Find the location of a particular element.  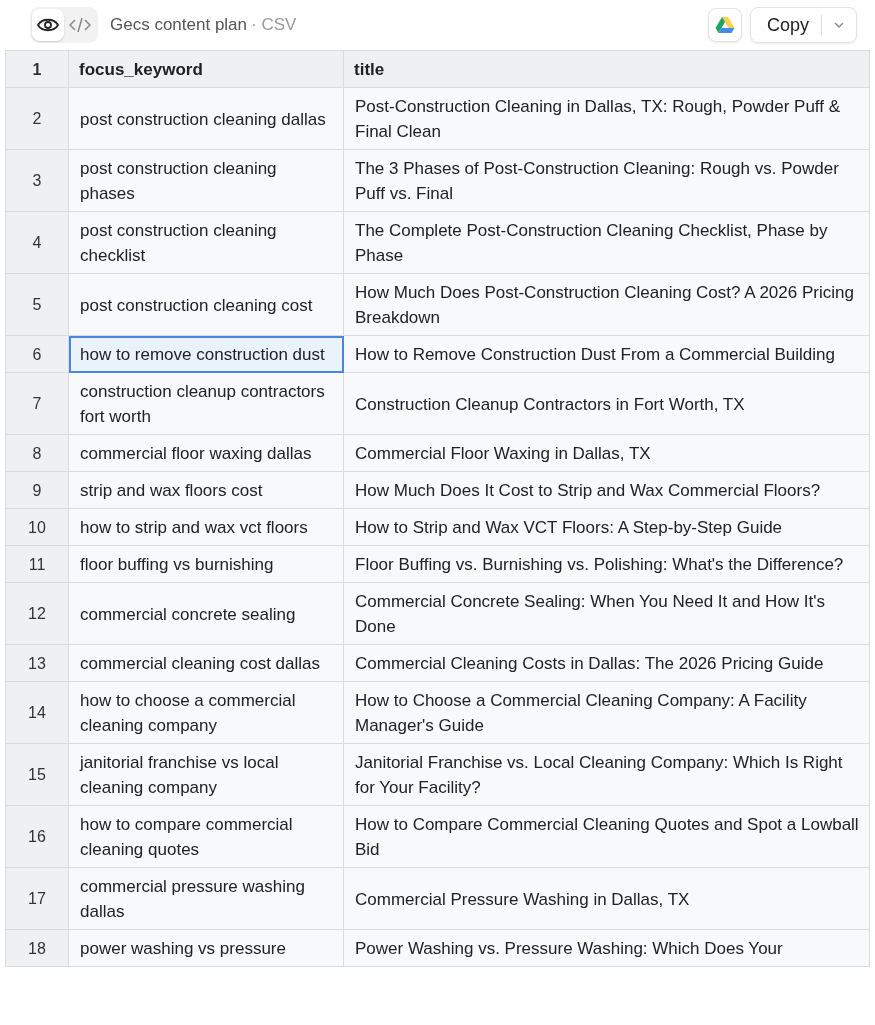

row-number: 14 is located at coordinates (37, 712).